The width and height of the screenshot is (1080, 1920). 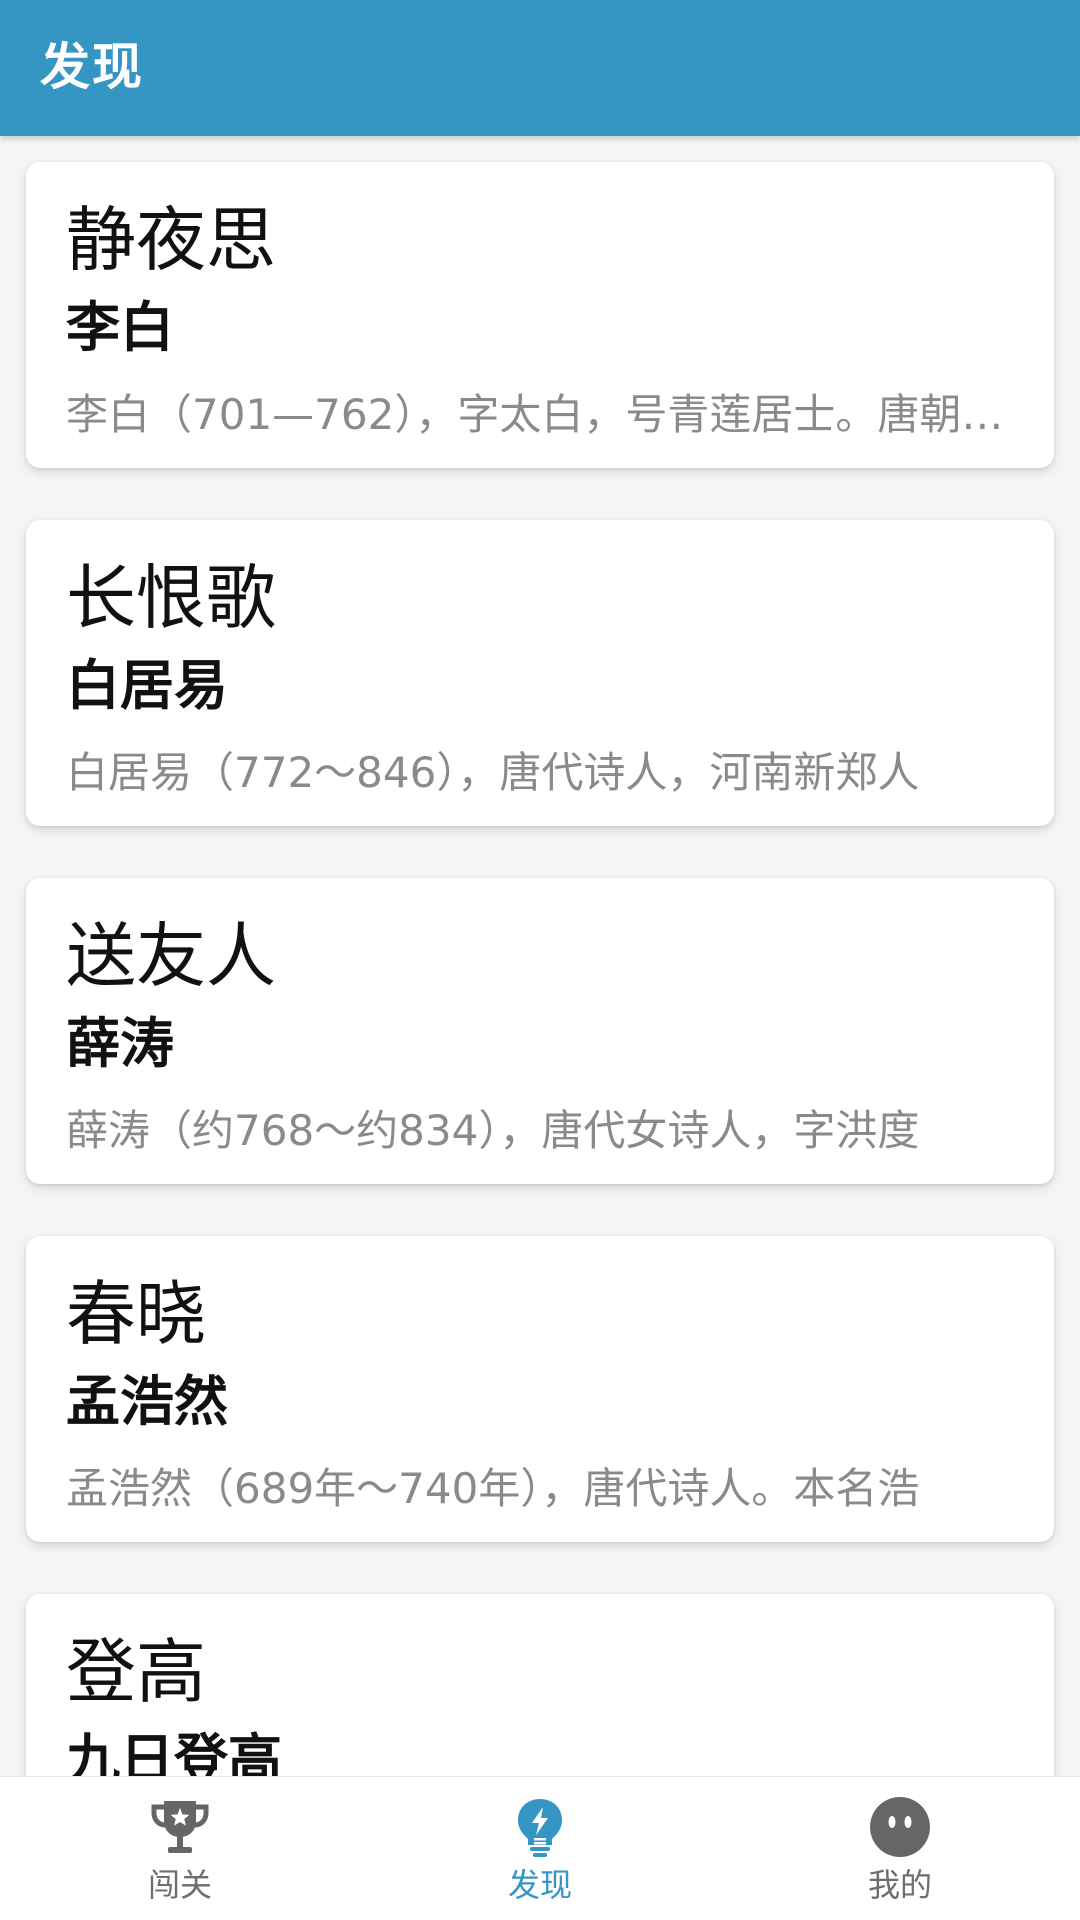 I want to click on poem-author: 孟浩然, so click(x=147, y=1401).